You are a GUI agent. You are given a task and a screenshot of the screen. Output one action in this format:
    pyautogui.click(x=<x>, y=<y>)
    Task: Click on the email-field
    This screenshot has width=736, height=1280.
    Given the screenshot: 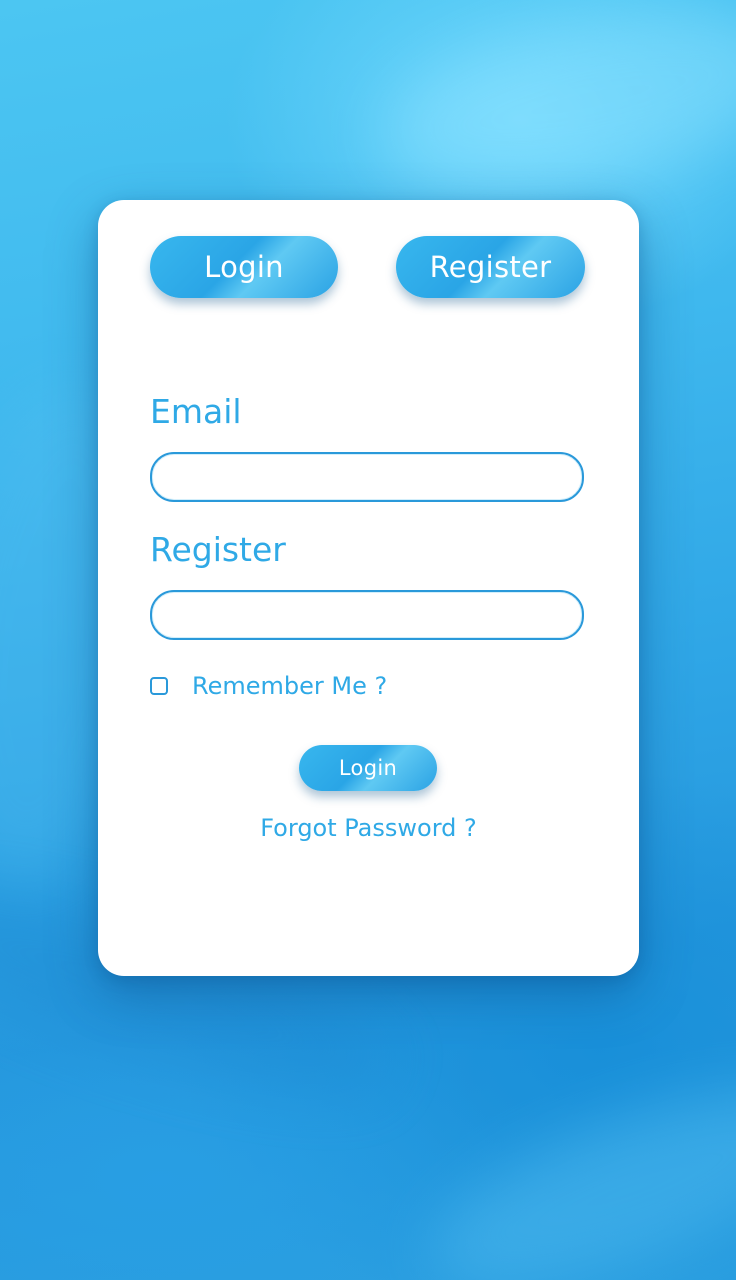 What is the action you would take?
    pyautogui.click(x=367, y=477)
    